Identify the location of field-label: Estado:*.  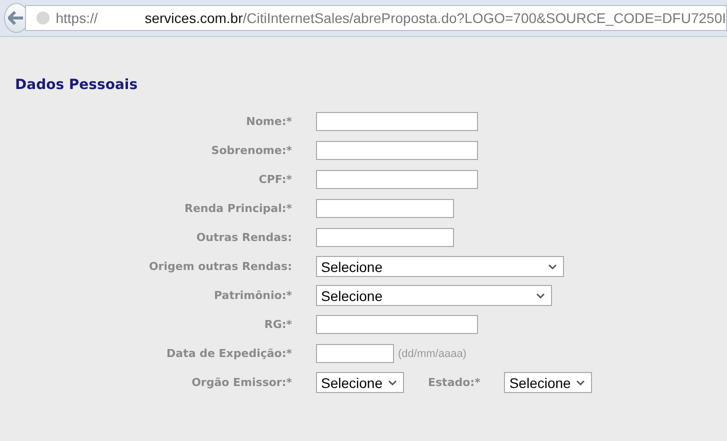
(454, 382).